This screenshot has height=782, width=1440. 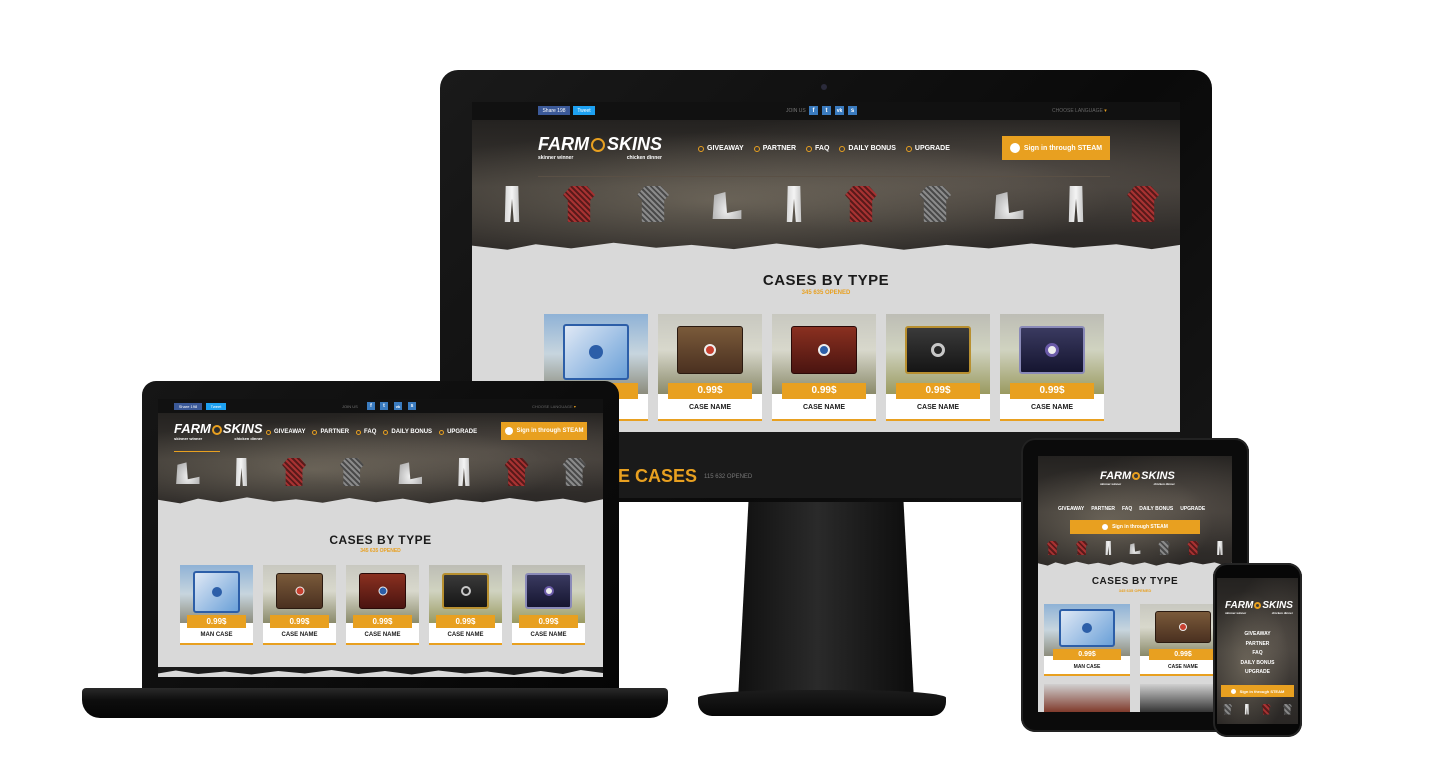 What do you see at coordinates (216, 635) in the screenshot?
I see `case-name: MAN CASE` at bounding box center [216, 635].